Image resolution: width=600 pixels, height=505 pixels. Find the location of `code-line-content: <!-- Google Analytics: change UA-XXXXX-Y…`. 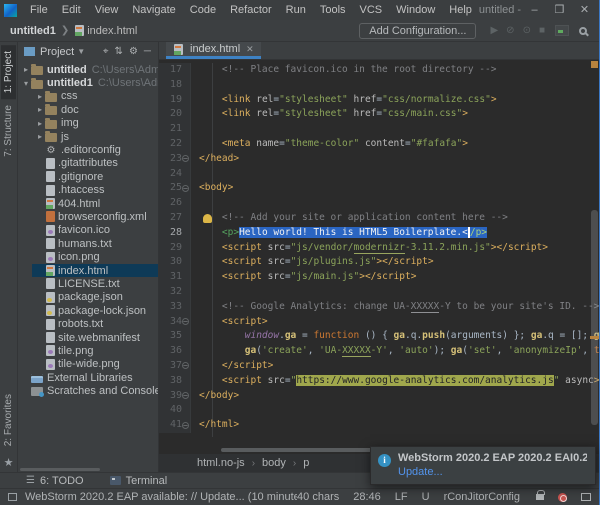

code-line-content: <!-- Google Analytics: change UA-XXXXX-Y… is located at coordinates (395, 307).